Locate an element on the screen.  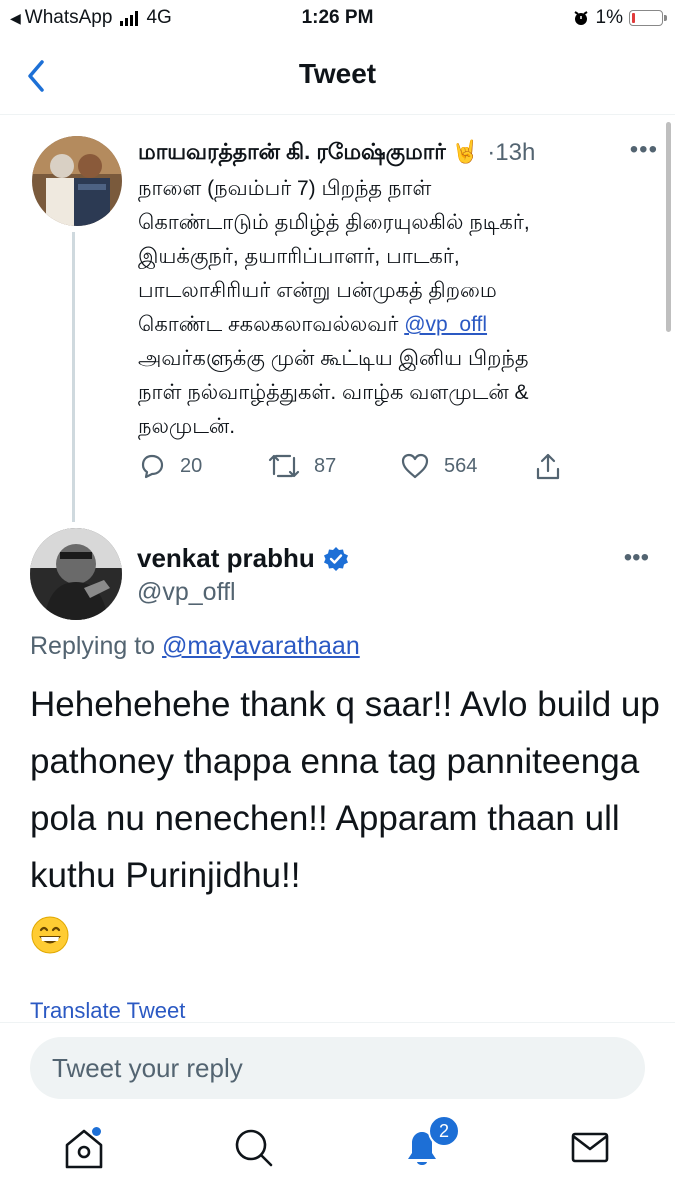
reply-input: Tweet your reply is located at coordinates (337, 1068).